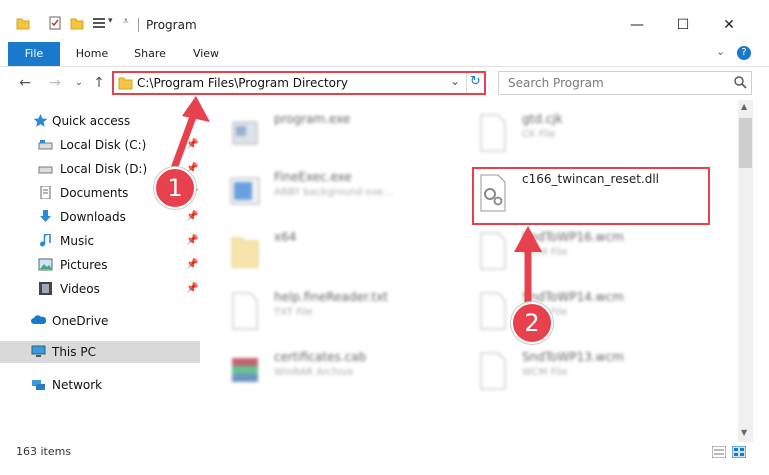  I want to click on file-name: x64, so click(285, 237).